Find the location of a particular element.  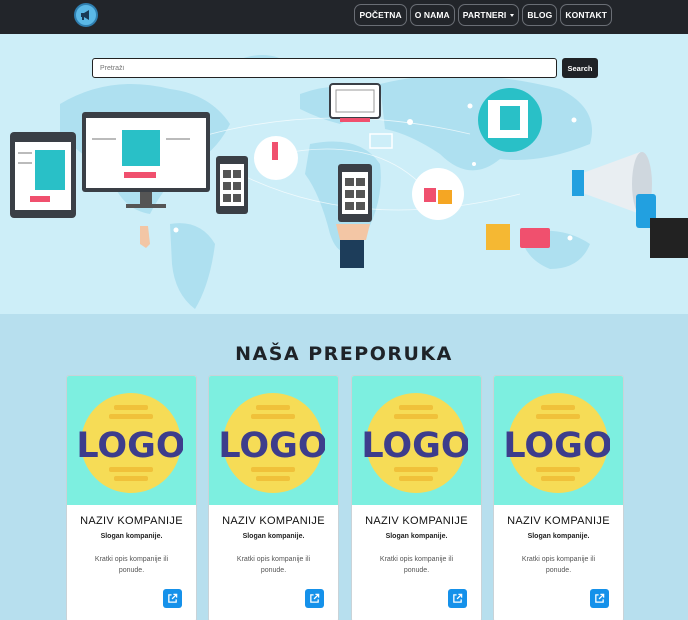

credit-card-illustration is located at coordinates (535, 238).